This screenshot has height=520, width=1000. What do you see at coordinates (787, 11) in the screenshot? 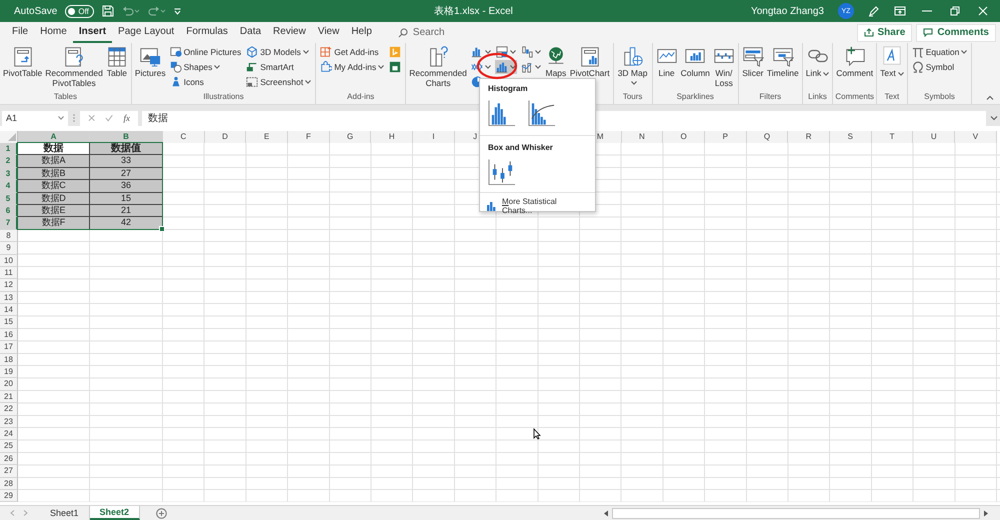
I see `user-name: Yongtao Zhang3` at bounding box center [787, 11].